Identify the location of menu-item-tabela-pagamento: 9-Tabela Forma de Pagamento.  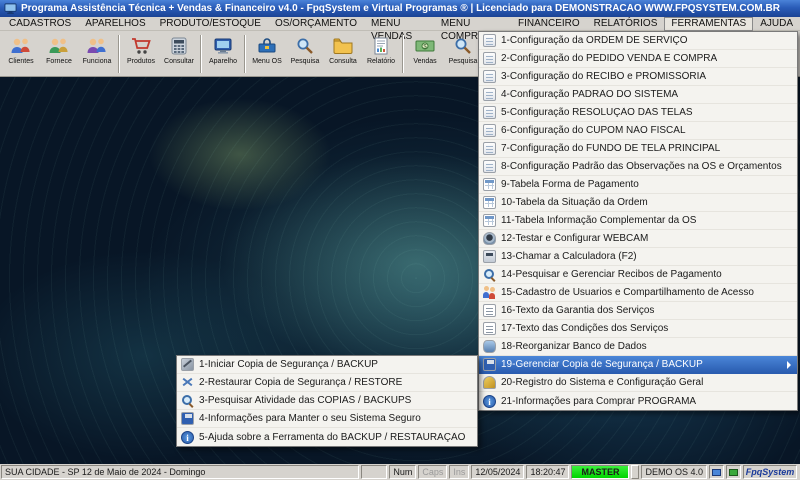
(638, 185).